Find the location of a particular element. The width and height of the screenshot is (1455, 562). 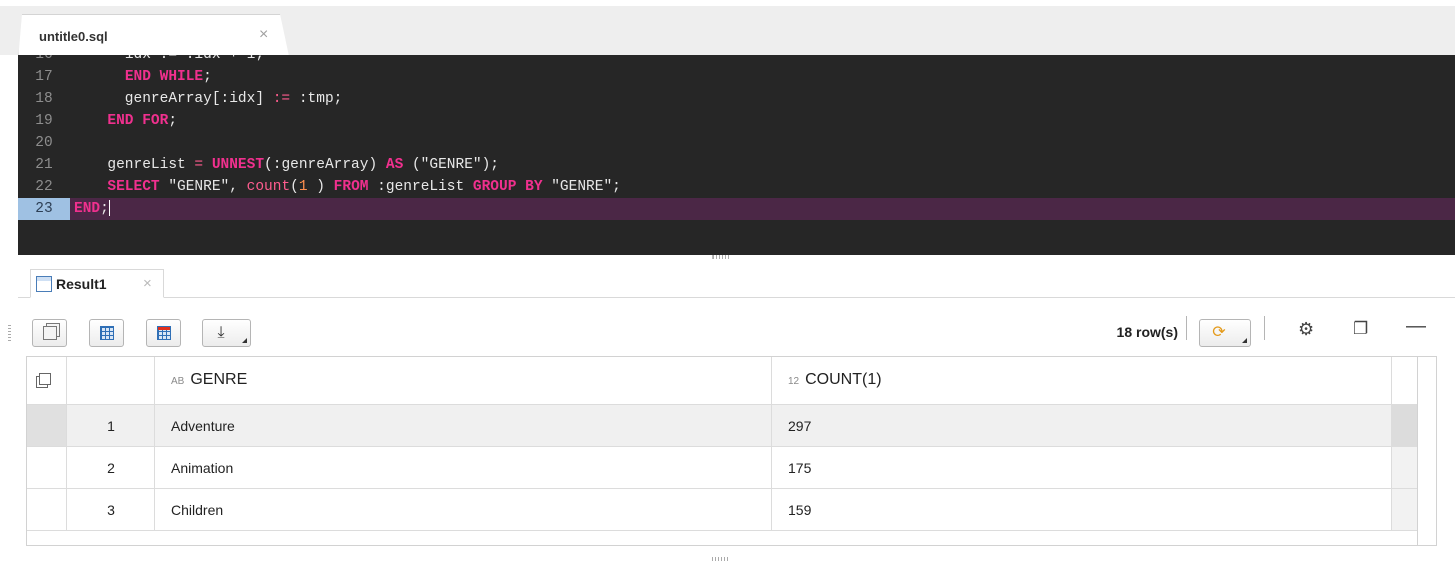

code-token: "GENRE"; is located at coordinates (581, 187).